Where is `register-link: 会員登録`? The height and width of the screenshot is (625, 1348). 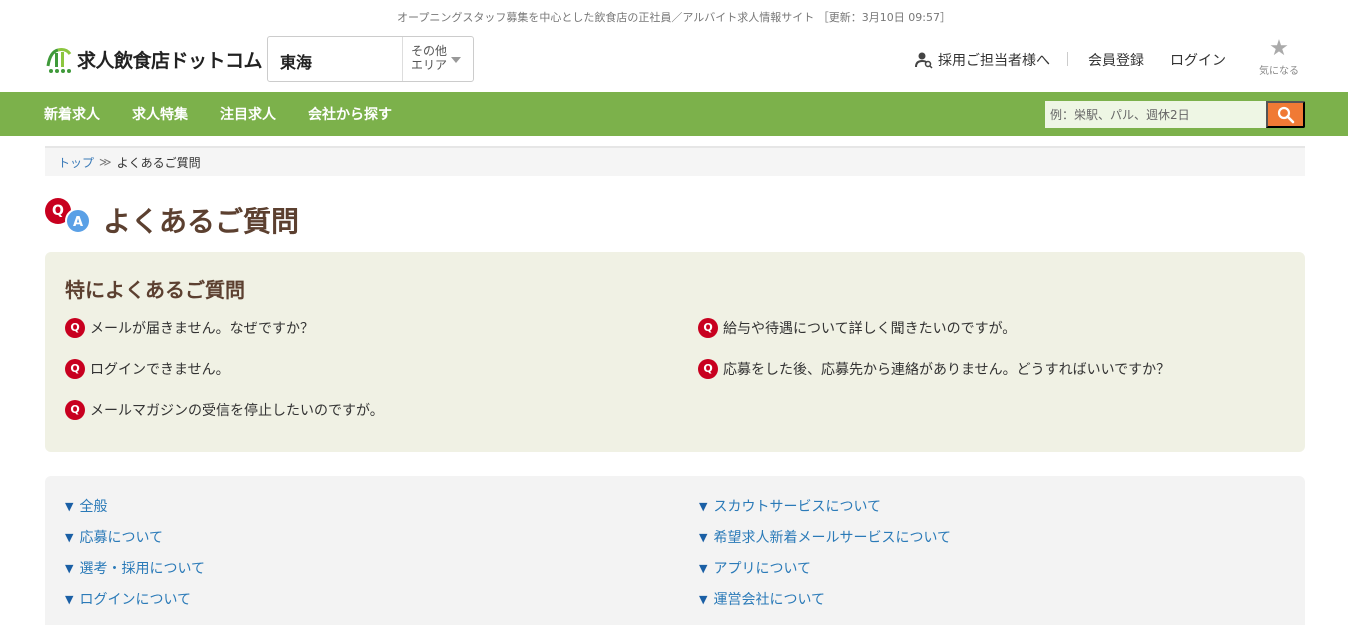 register-link: 会員登録 is located at coordinates (1116, 60).